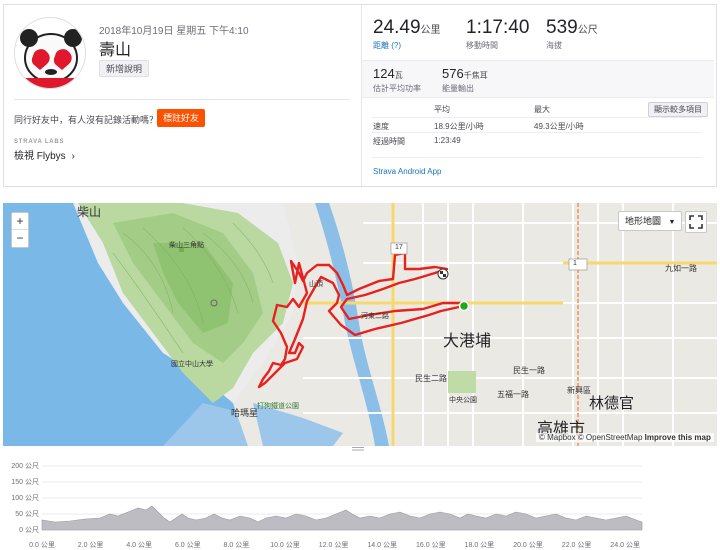 Image resolution: width=720 pixels, height=550 pixels. What do you see at coordinates (334, 545) in the screenshot?
I see `x-tick-label: 12.0 公里` at bounding box center [334, 545].